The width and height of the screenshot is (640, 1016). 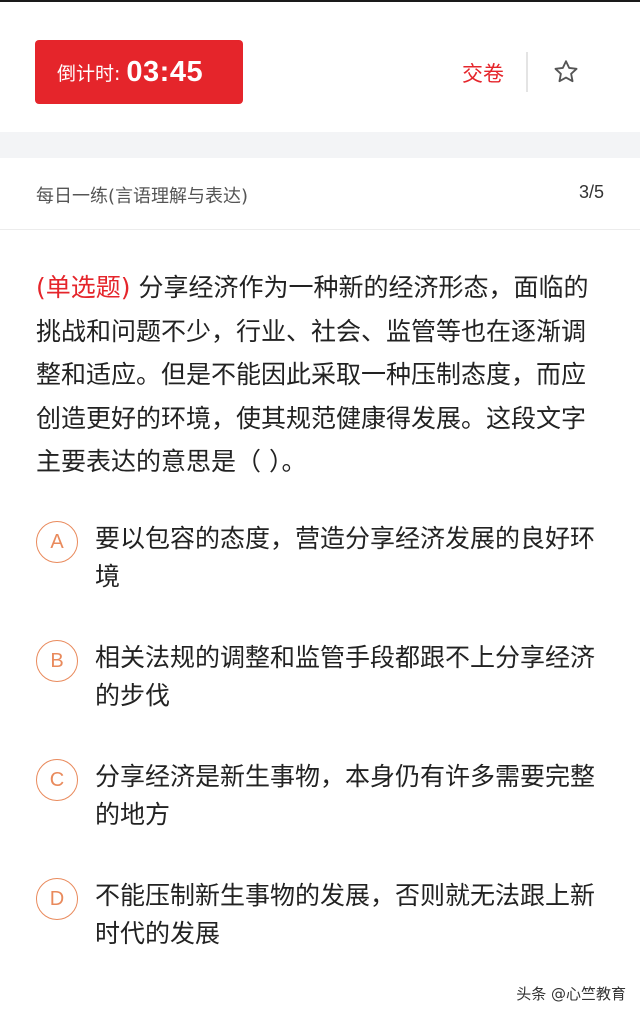 What do you see at coordinates (345, 914) in the screenshot?
I see `option-d-text: 不能压制新生事物的发展，否则就无法跟上新时代的发展` at bounding box center [345, 914].